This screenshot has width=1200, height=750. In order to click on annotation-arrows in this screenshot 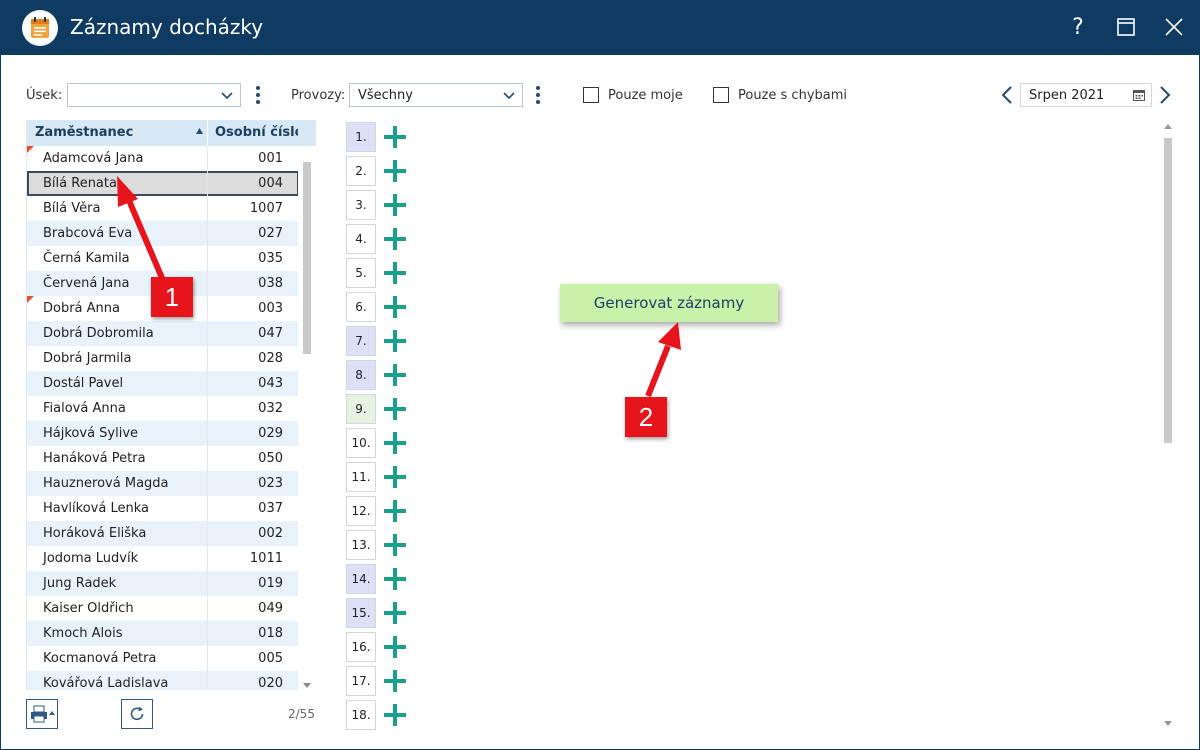, I will do `click(399, 287)`.